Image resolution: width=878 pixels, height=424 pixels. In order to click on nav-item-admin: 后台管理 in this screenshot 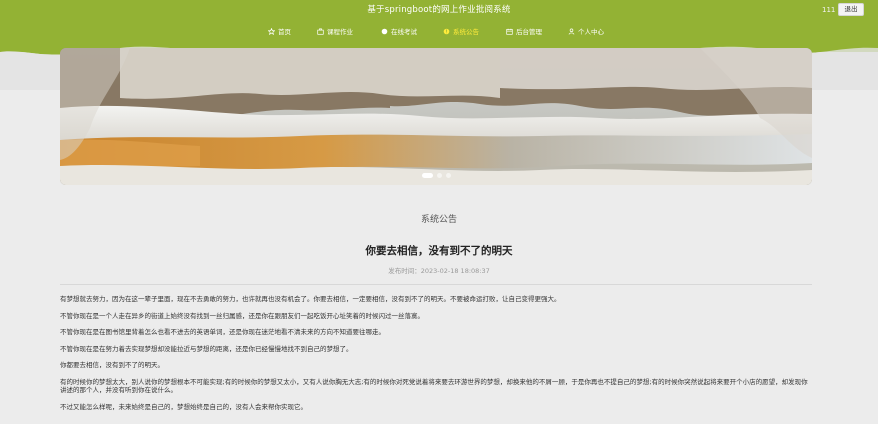, I will do `click(524, 31)`.